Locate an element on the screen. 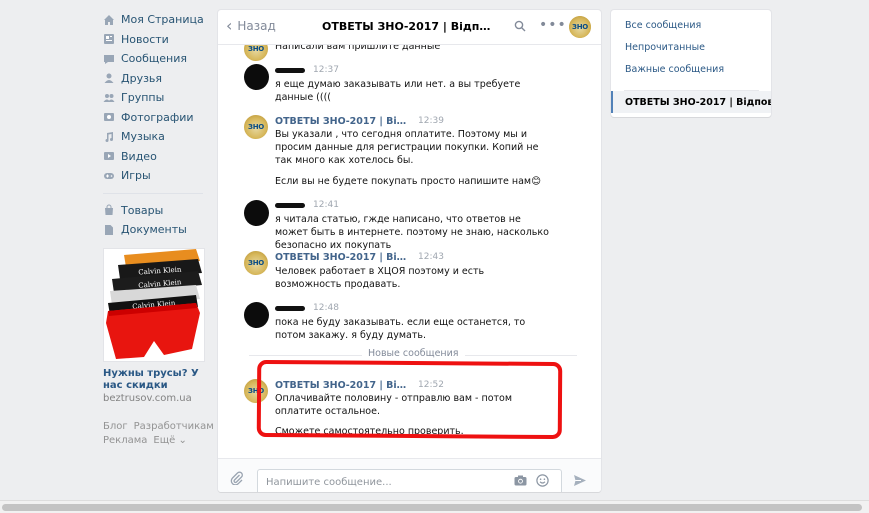 The width and height of the screenshot is (869, 513). back-label: Назад is located at coordinates (256, 26).